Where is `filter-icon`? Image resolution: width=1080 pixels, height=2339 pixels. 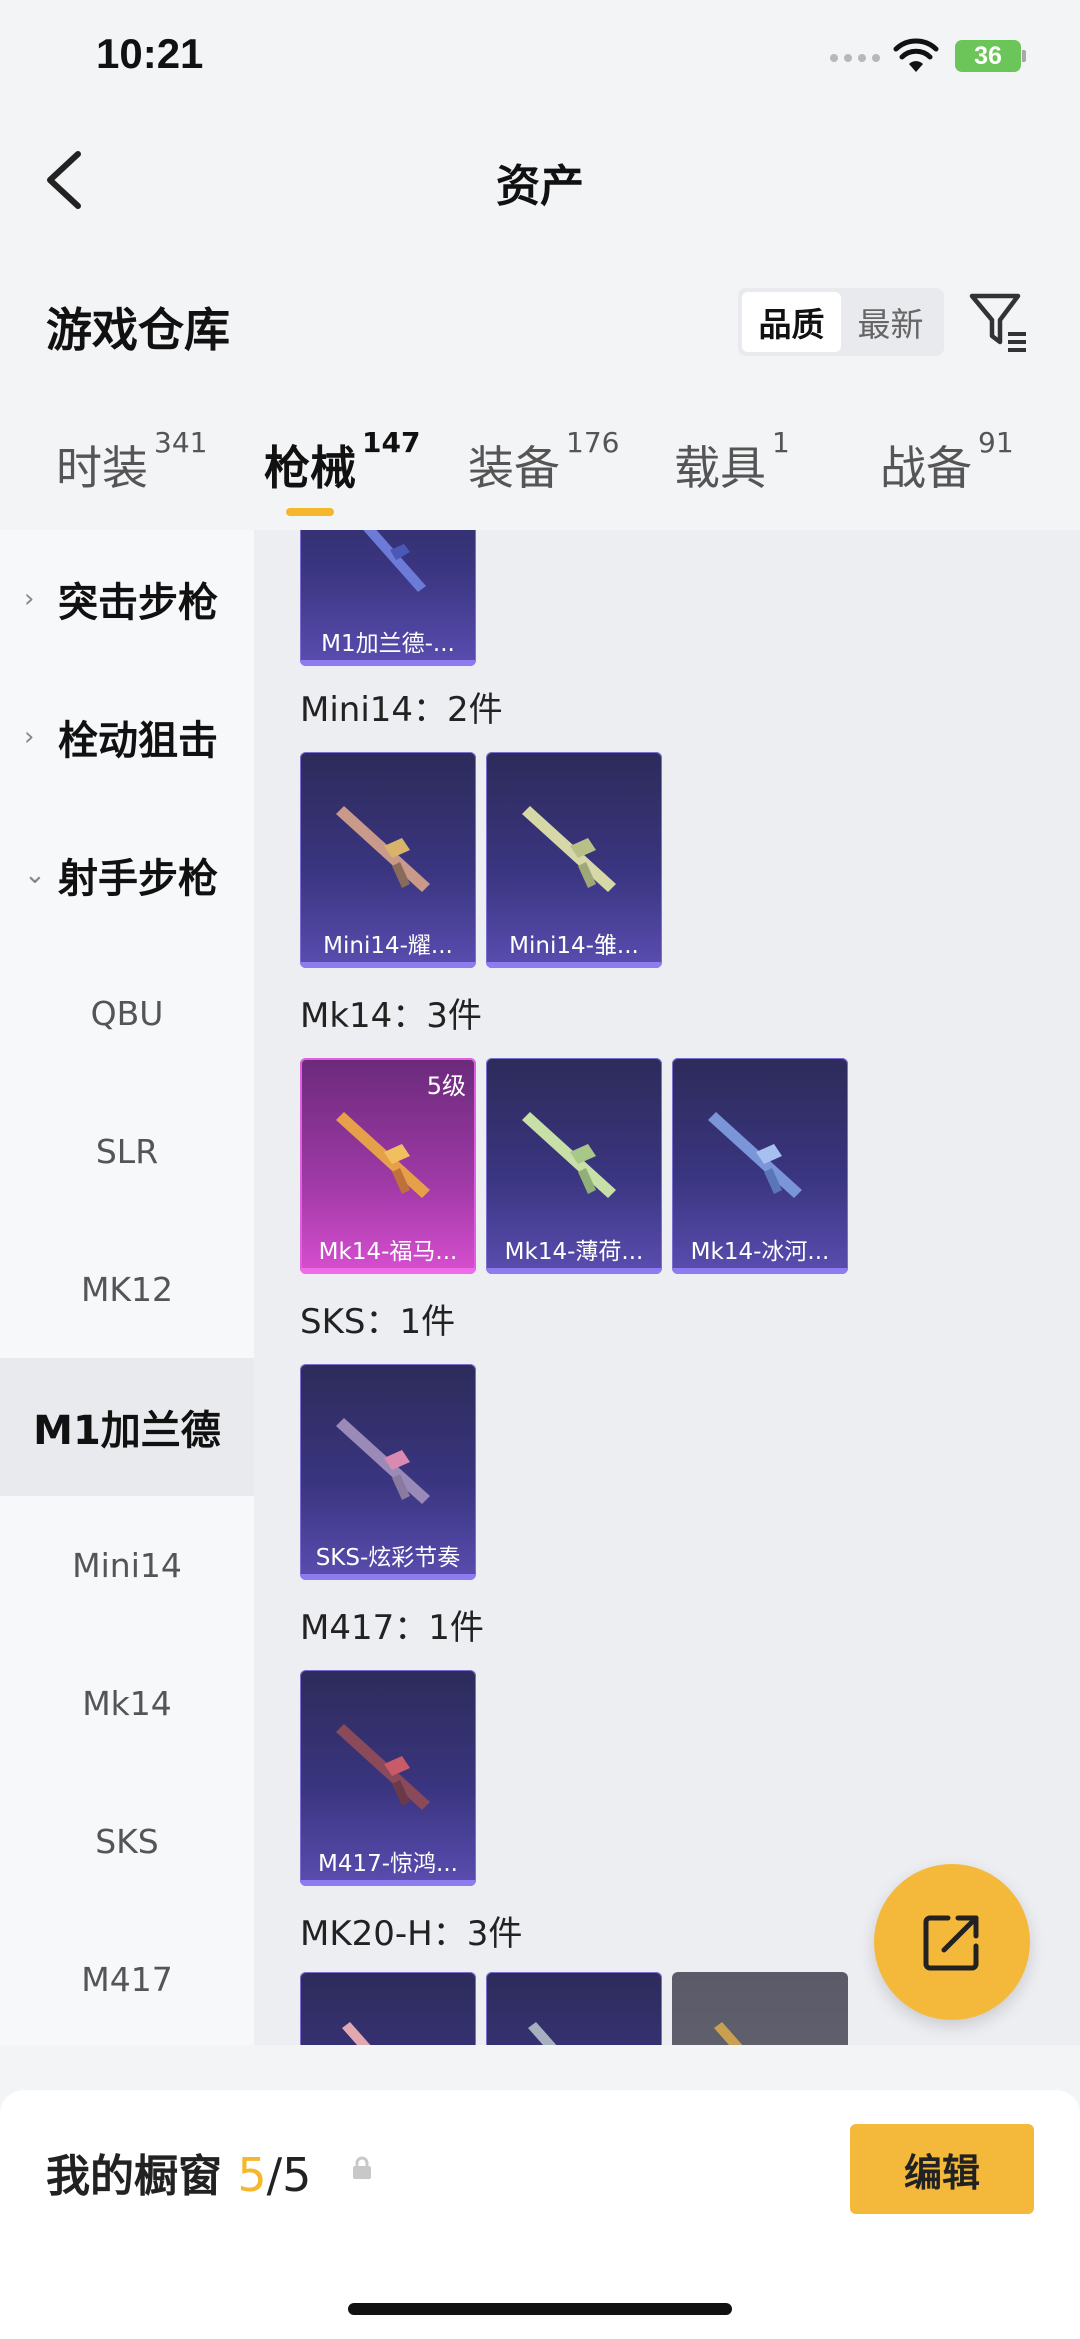 filter-icon is located at coordinates (999, 322).